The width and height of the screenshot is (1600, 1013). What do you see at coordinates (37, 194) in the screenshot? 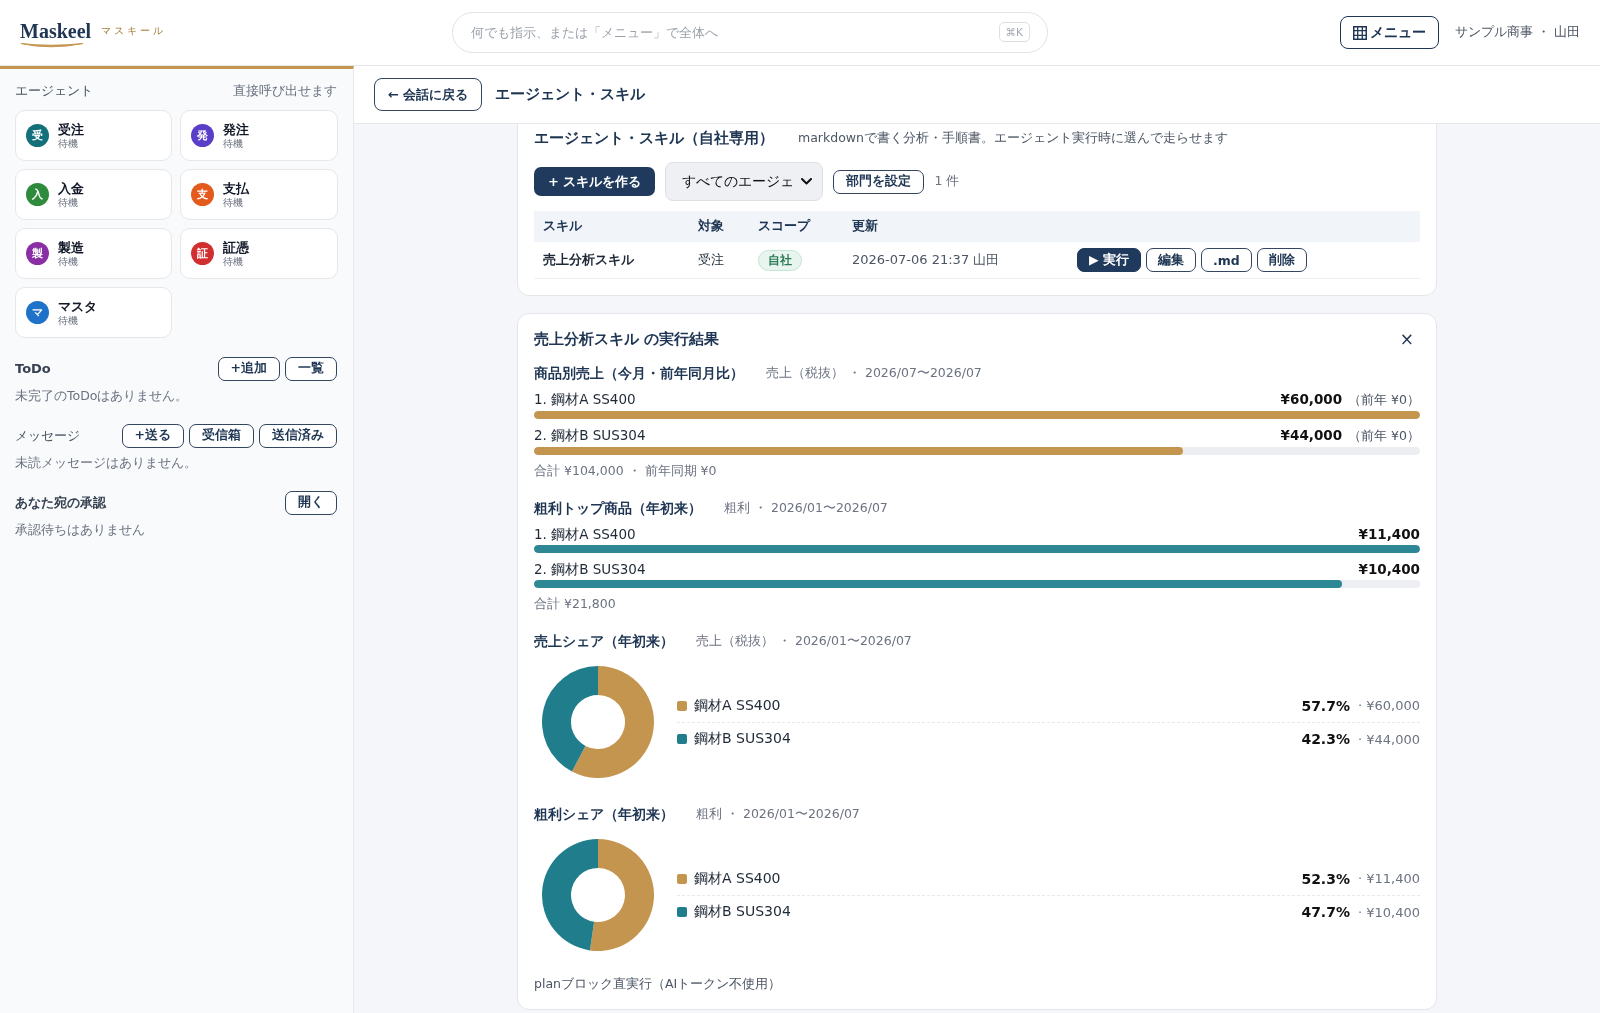
I see `agent-avatar: 入` at bounding box center [37, 194].